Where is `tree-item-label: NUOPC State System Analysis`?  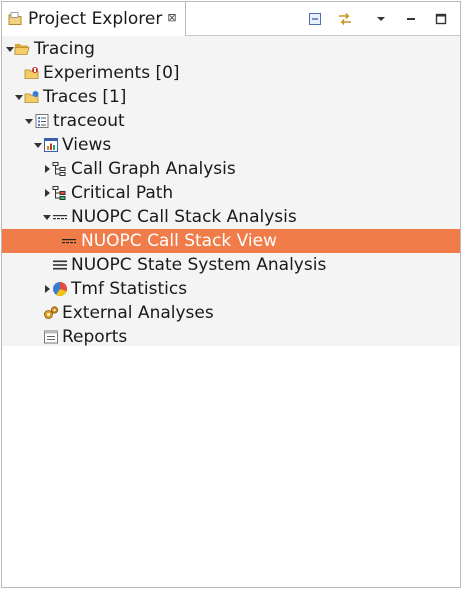 tree-item-label: NUOPC State System Analysis is located at coordinates (199, 265).